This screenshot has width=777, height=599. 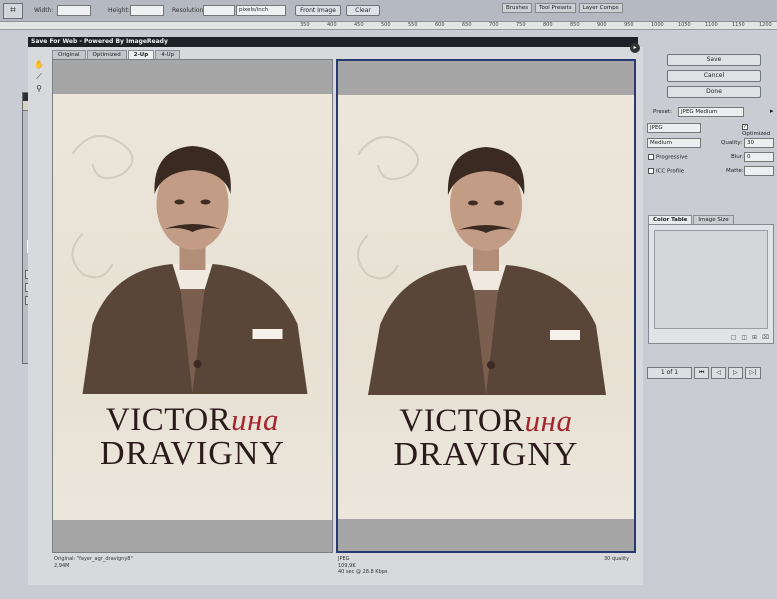 What do you see at coordinates (517, 8) in the screenshot?
I see `palette-well-brushes: Brushes` at bounding box center [517, 8].